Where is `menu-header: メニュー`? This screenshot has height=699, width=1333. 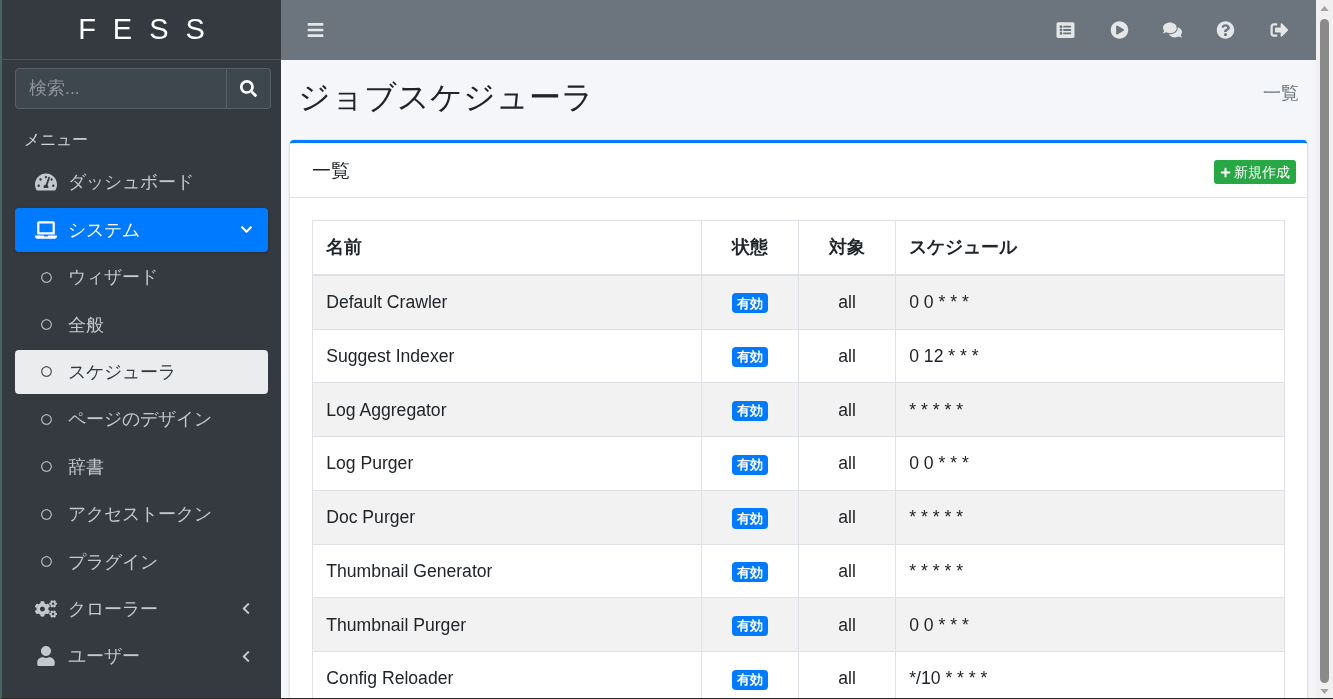
menu-header: メニュー is located at coordinates (56, 139).